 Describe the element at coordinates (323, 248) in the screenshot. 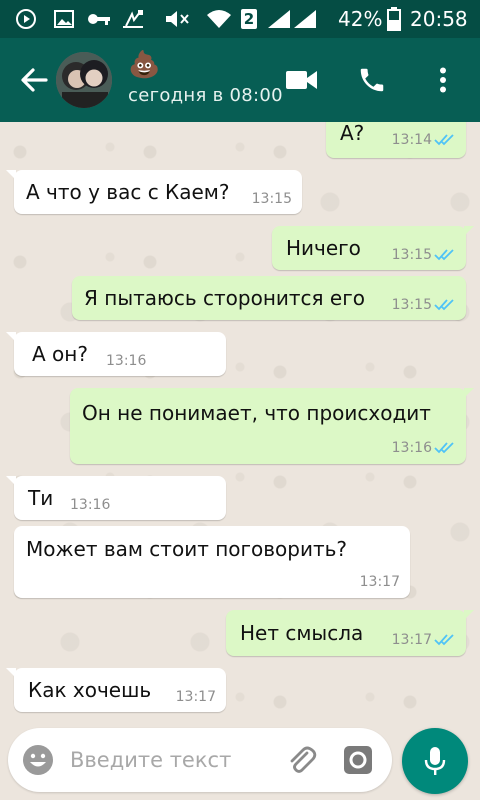

I see `message-text: Ничего` at that location.